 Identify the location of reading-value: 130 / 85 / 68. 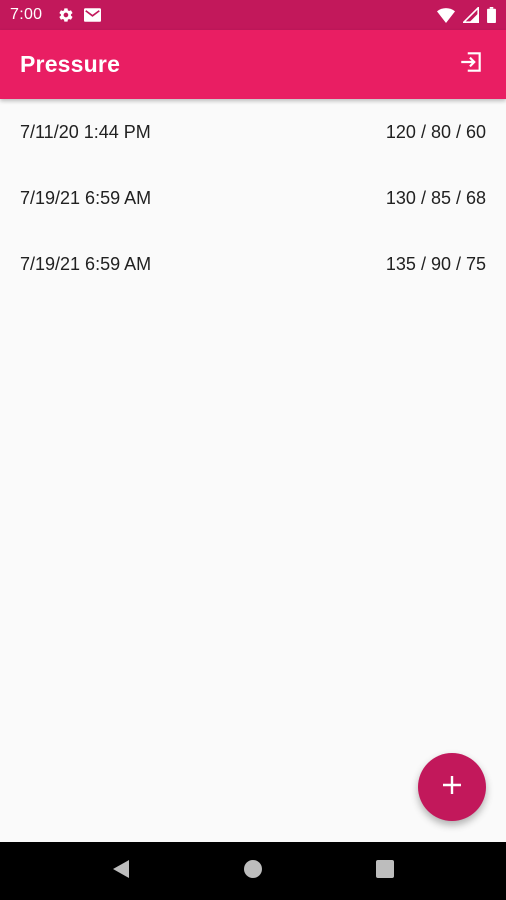
(435, 197).